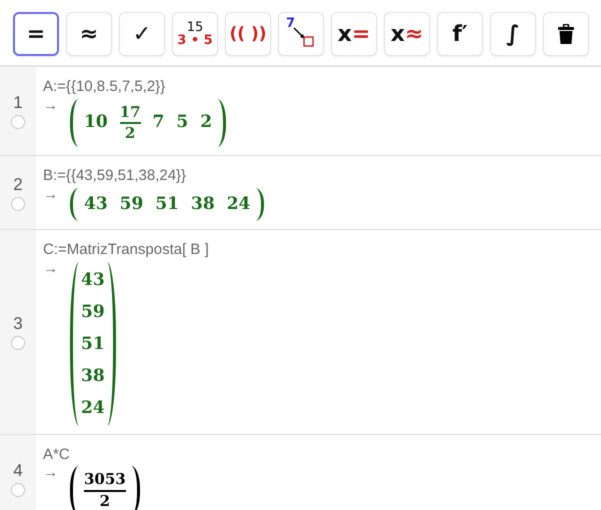  I want to click on arrow-to-box-icon, so click(303, 36).